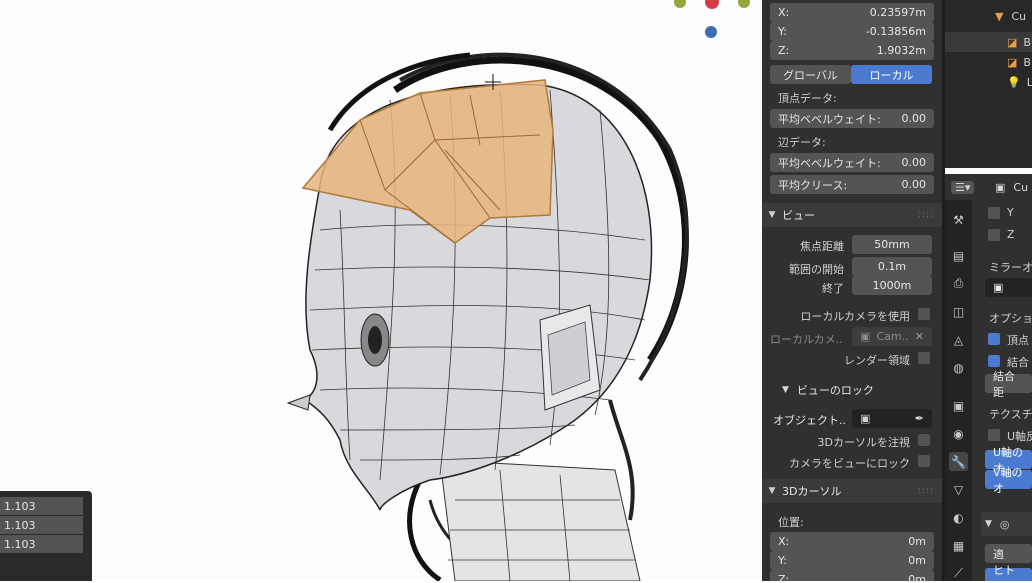 The height and width of the screenshot is (583, 1032). Describe the element at coordinates (852, 560) in the screenshot. I see `cursor-y-field: Y: 0m` at that location.